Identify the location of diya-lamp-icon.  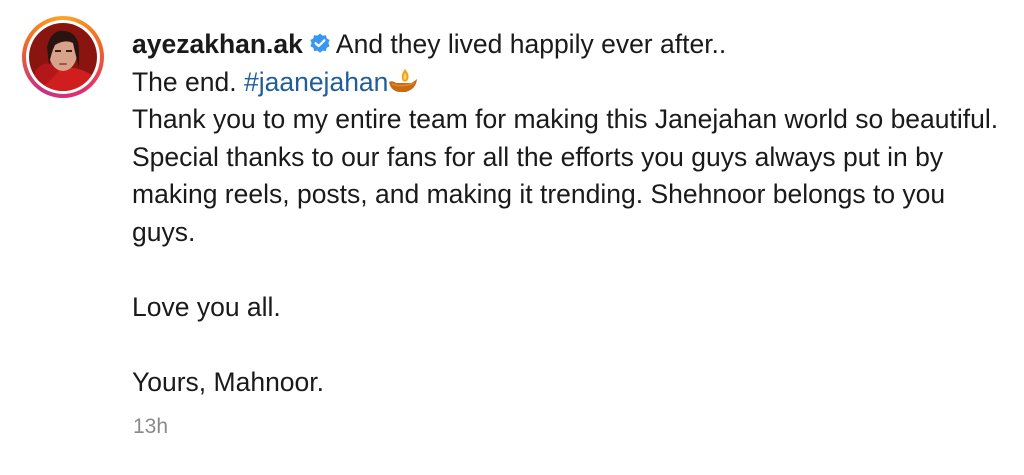
(403, 80).